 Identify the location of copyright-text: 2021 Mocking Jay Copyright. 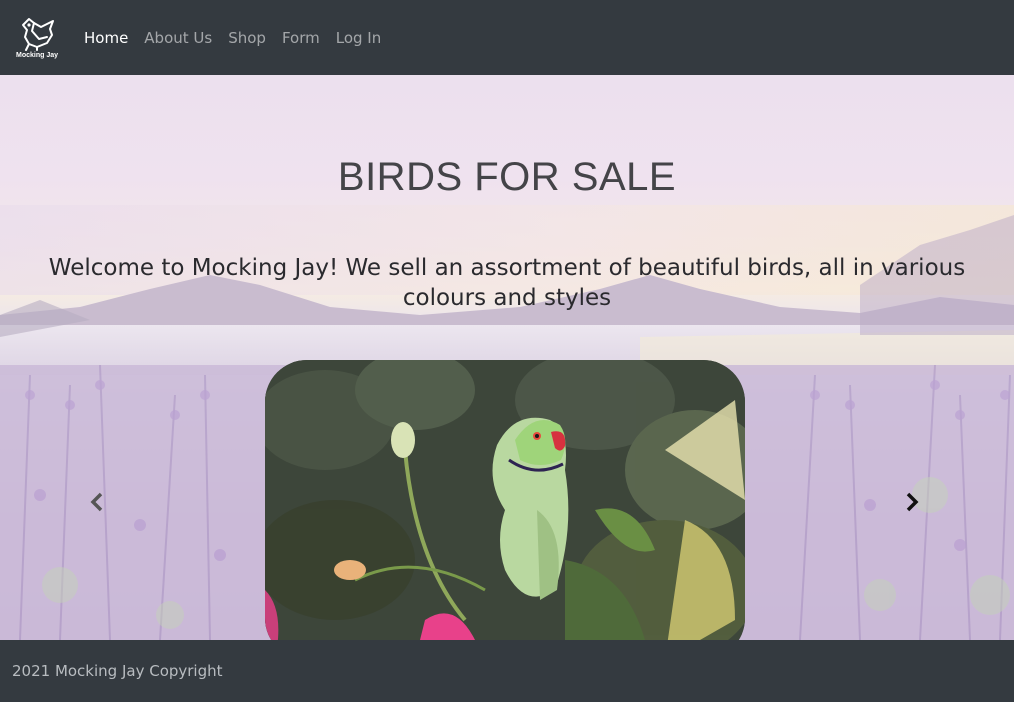
(117, 671).